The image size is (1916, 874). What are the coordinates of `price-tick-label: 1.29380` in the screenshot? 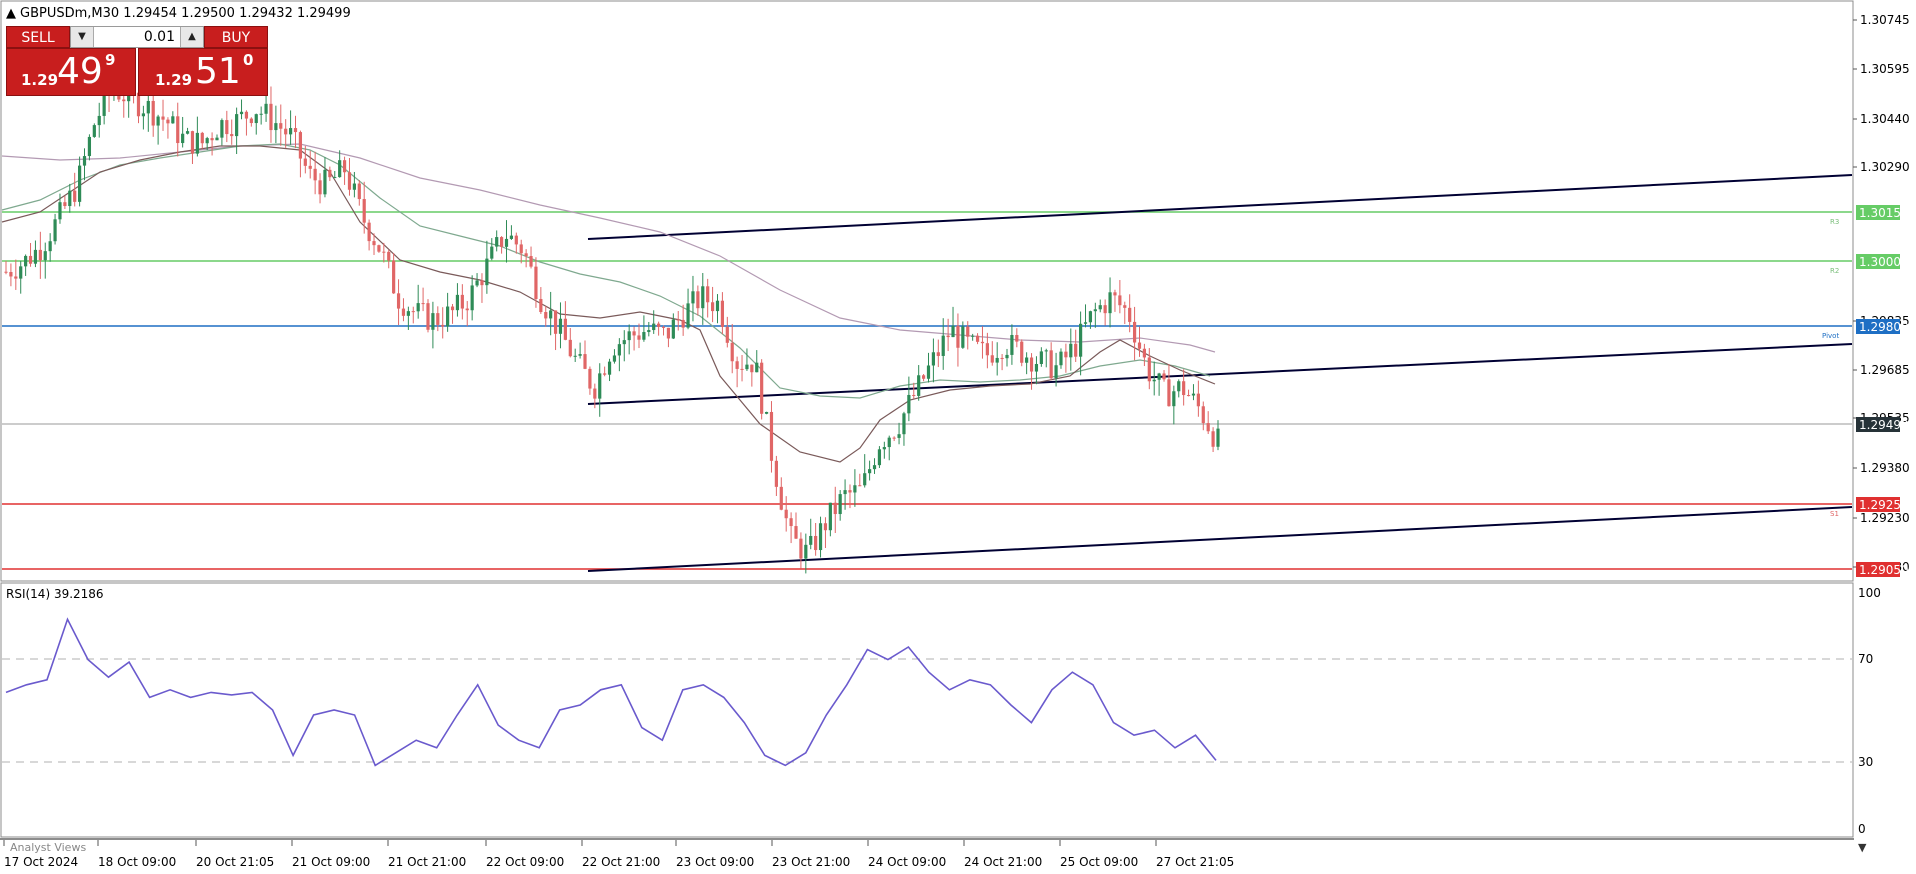 It's located at (1885, 468).